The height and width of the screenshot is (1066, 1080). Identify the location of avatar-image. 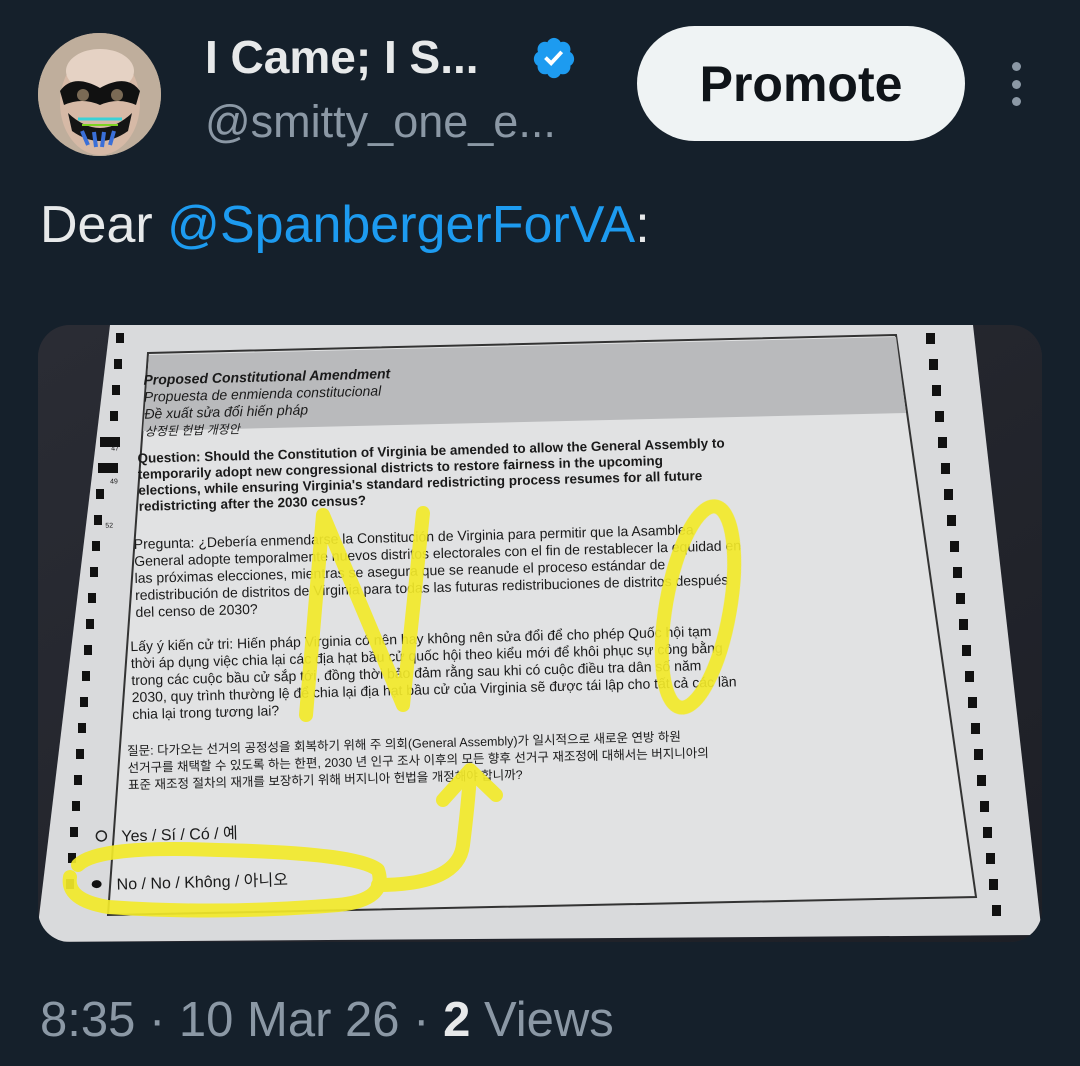
(99, 94).